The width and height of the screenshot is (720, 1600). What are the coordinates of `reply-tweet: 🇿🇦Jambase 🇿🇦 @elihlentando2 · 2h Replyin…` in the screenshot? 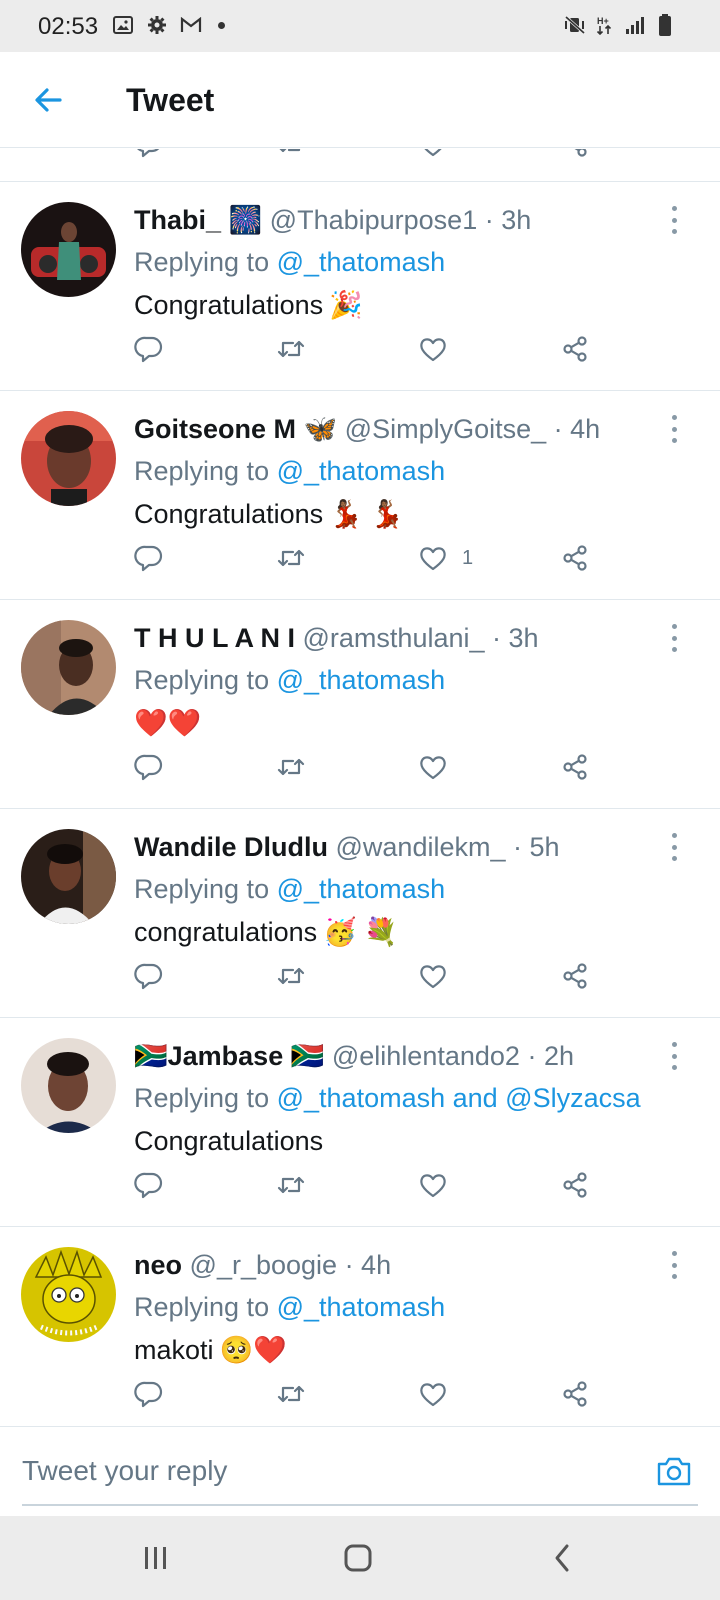 It's located at (360, 1122).